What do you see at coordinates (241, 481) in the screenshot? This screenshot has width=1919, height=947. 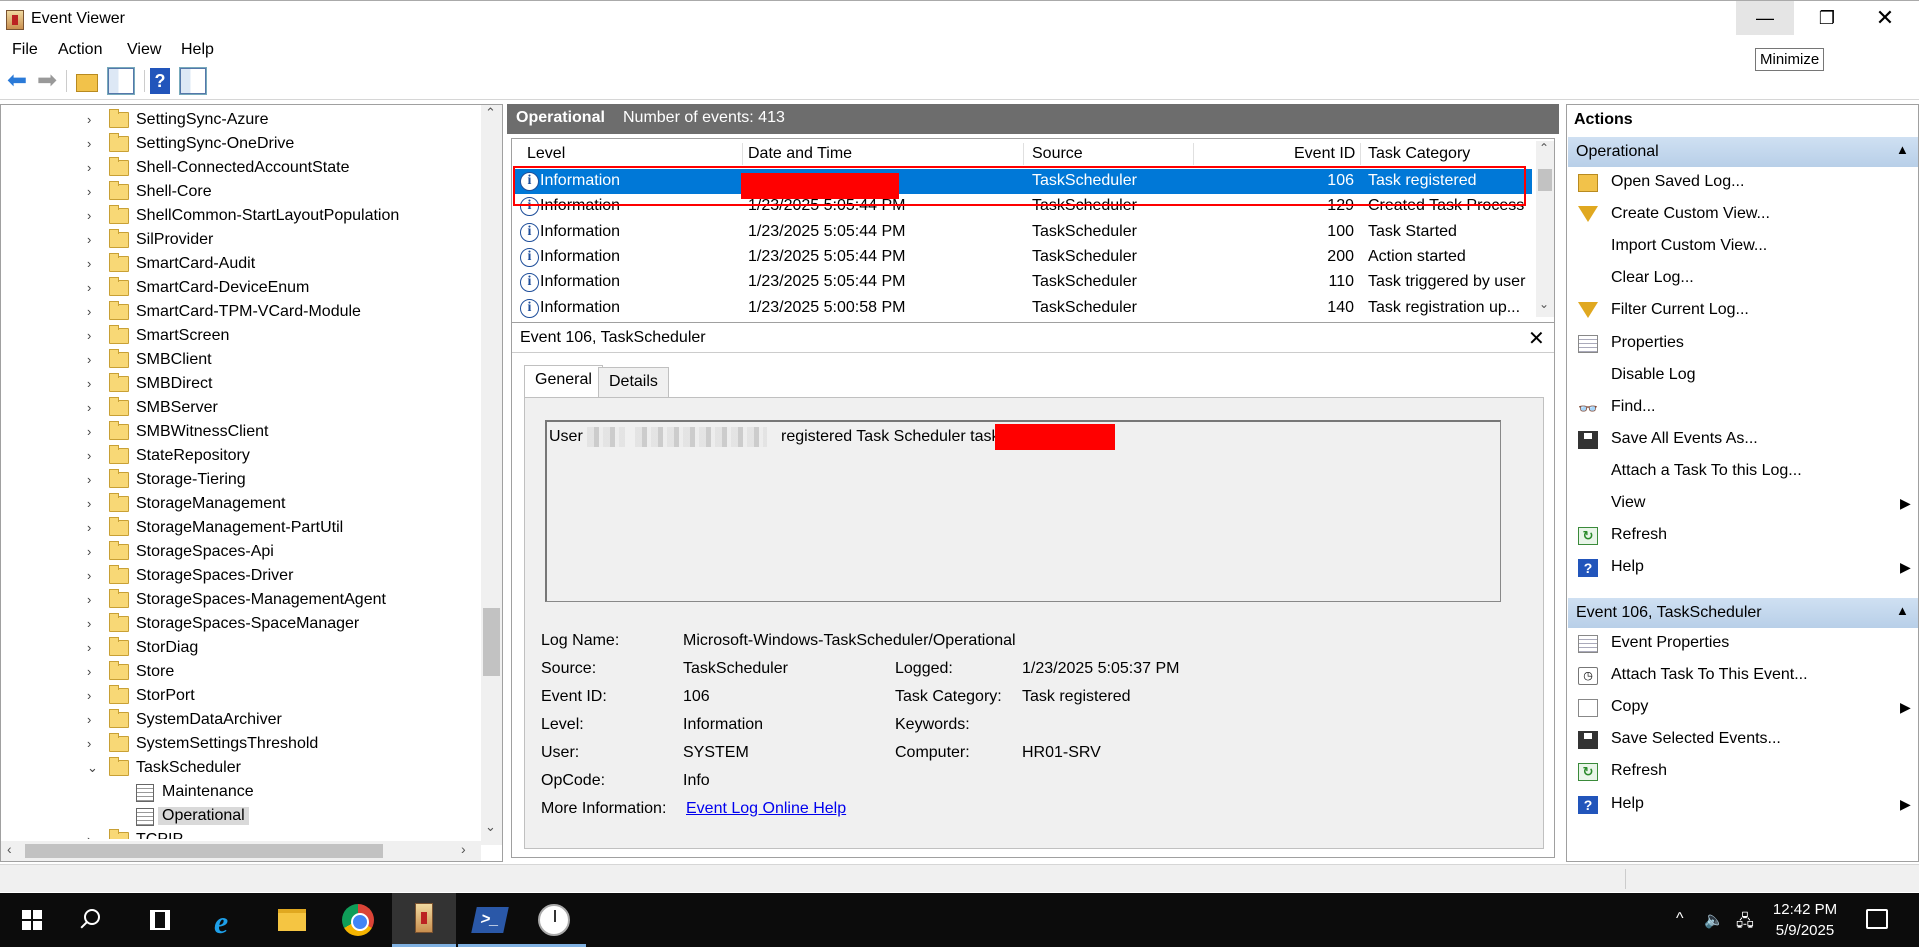 I see `tree-item: › Storage-Tiering` at bounding box center [241, 481].